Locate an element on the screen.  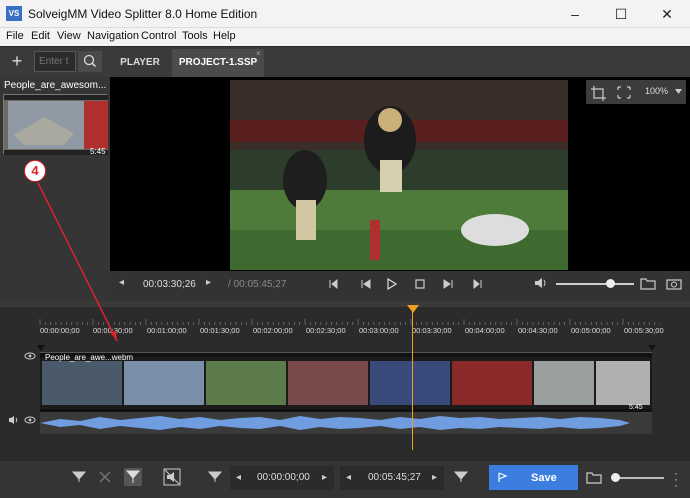
snapshot-icon is located at coordinates (674, 283).